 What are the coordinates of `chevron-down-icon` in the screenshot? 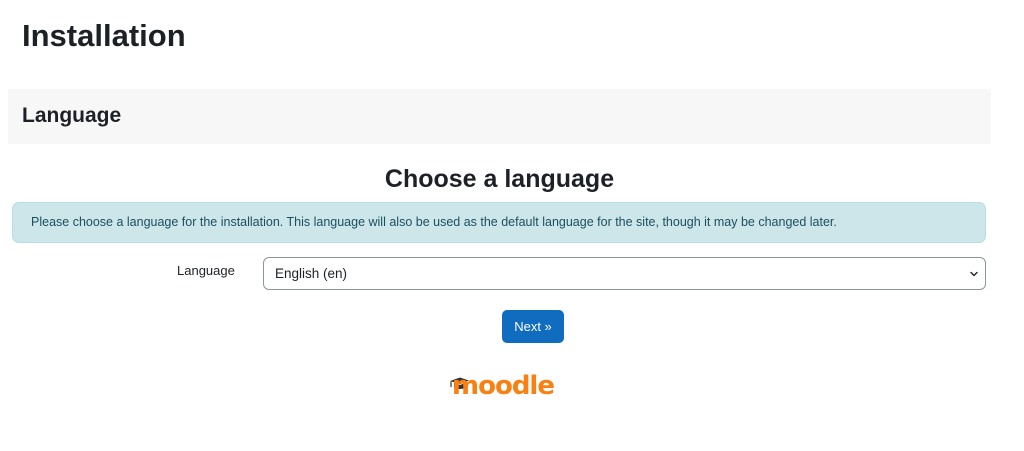 It's located at (974, 274).